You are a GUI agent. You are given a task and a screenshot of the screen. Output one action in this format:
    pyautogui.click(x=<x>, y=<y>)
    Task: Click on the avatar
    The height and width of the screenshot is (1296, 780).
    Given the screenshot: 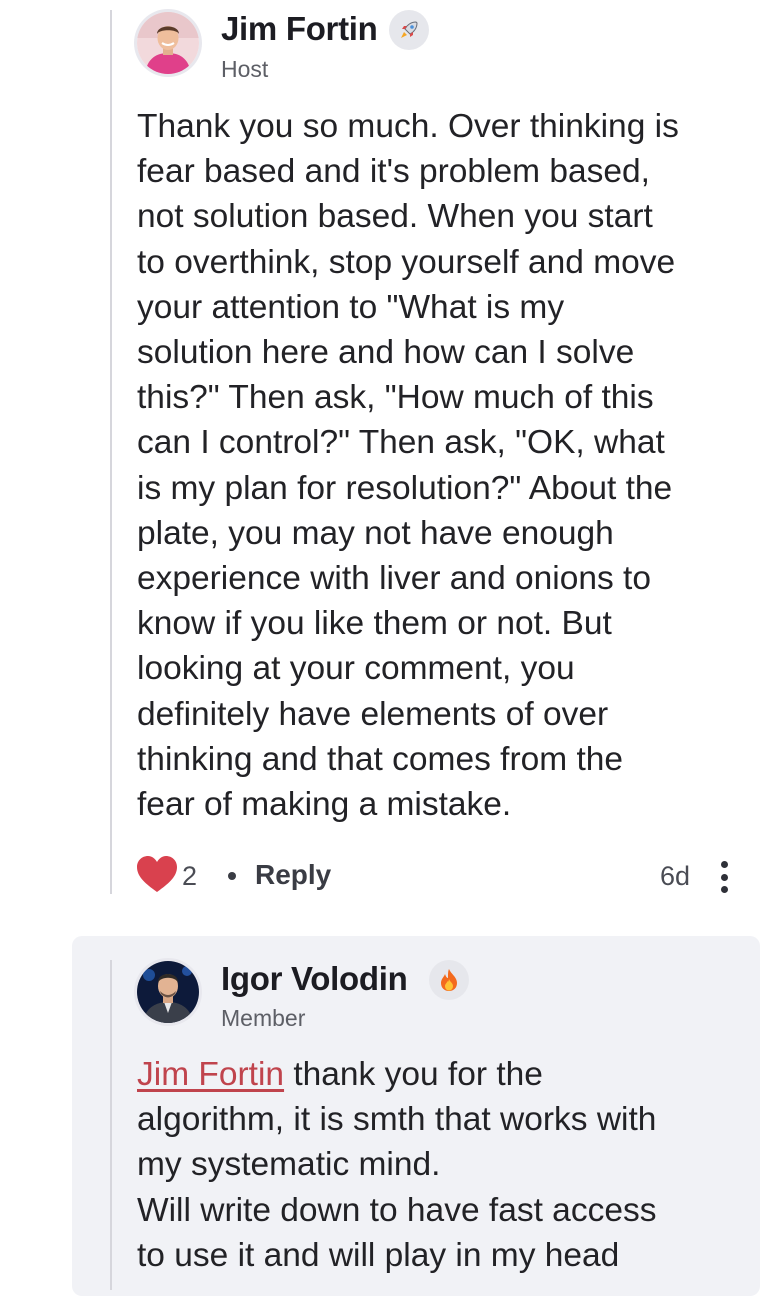 What is the action you would take?
    pyautogui.click(x=168, y=43)
    